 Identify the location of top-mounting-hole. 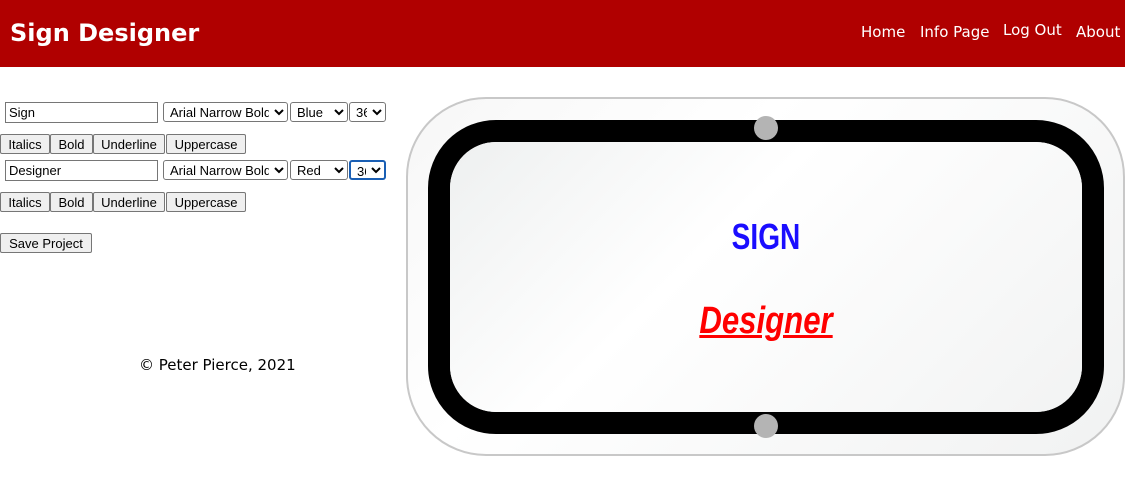
(766, 128).